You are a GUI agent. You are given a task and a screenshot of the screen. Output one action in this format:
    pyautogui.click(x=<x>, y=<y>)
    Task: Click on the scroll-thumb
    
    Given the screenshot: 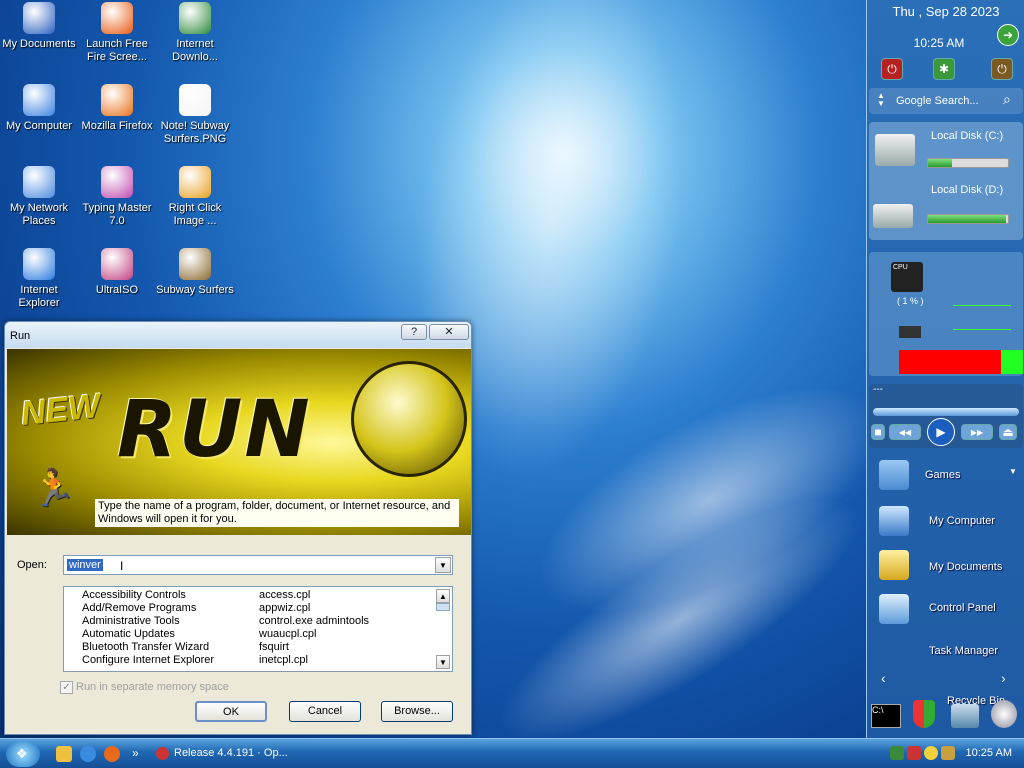 What is the action you would take?
    pyautogui.click(x=443, y=607)
    